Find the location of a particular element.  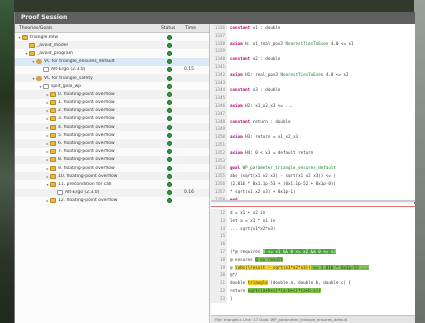

tree-row: _avoid_model is located at coordinates (112, 45).